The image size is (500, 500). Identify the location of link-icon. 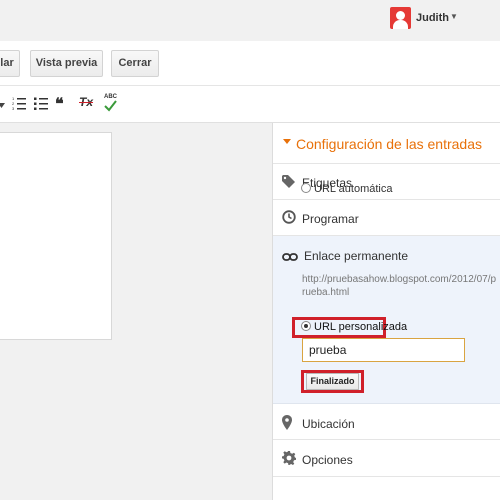
(290, 257).